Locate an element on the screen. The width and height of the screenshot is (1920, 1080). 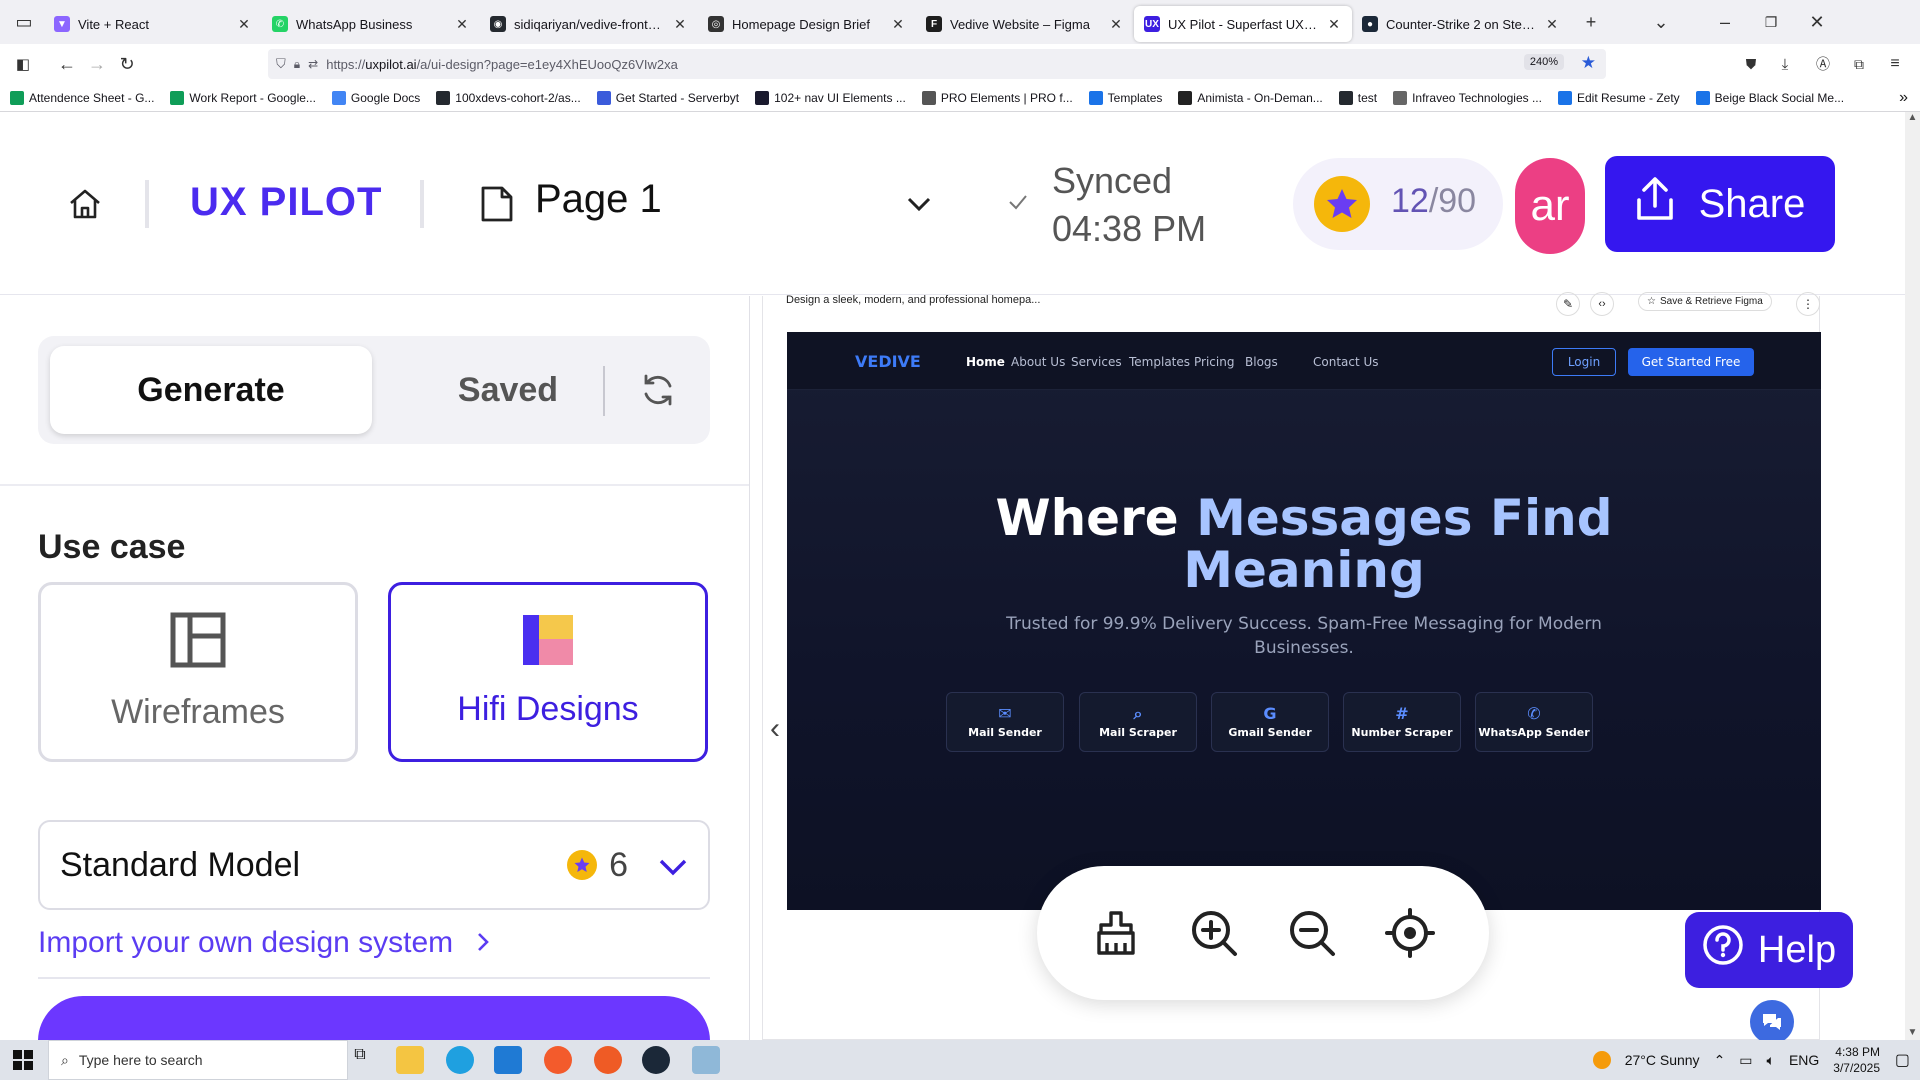
browser-tab: ▼ Vite + React ✕ is located at coordinates (153, 24).